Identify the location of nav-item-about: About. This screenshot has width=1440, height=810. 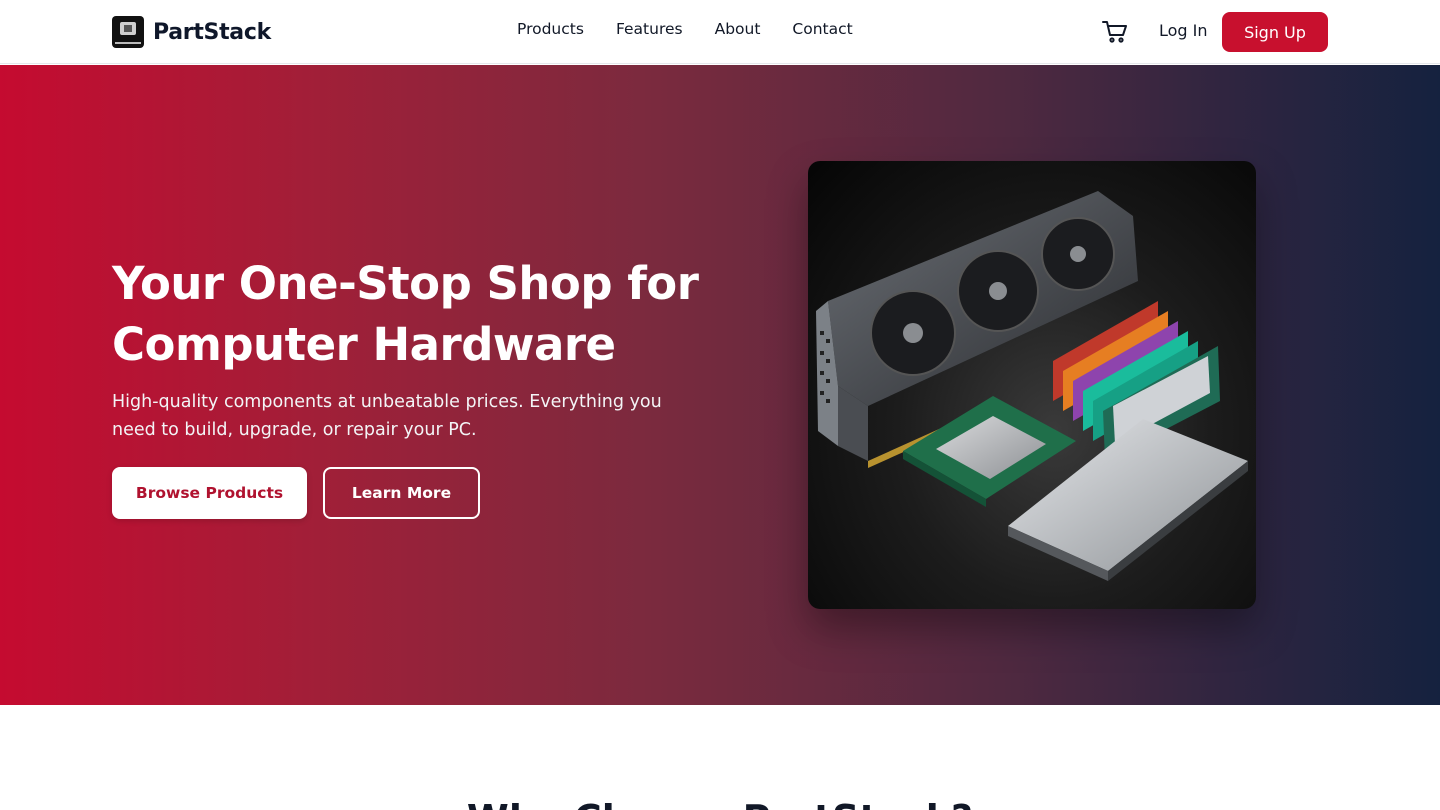
(738, 29).